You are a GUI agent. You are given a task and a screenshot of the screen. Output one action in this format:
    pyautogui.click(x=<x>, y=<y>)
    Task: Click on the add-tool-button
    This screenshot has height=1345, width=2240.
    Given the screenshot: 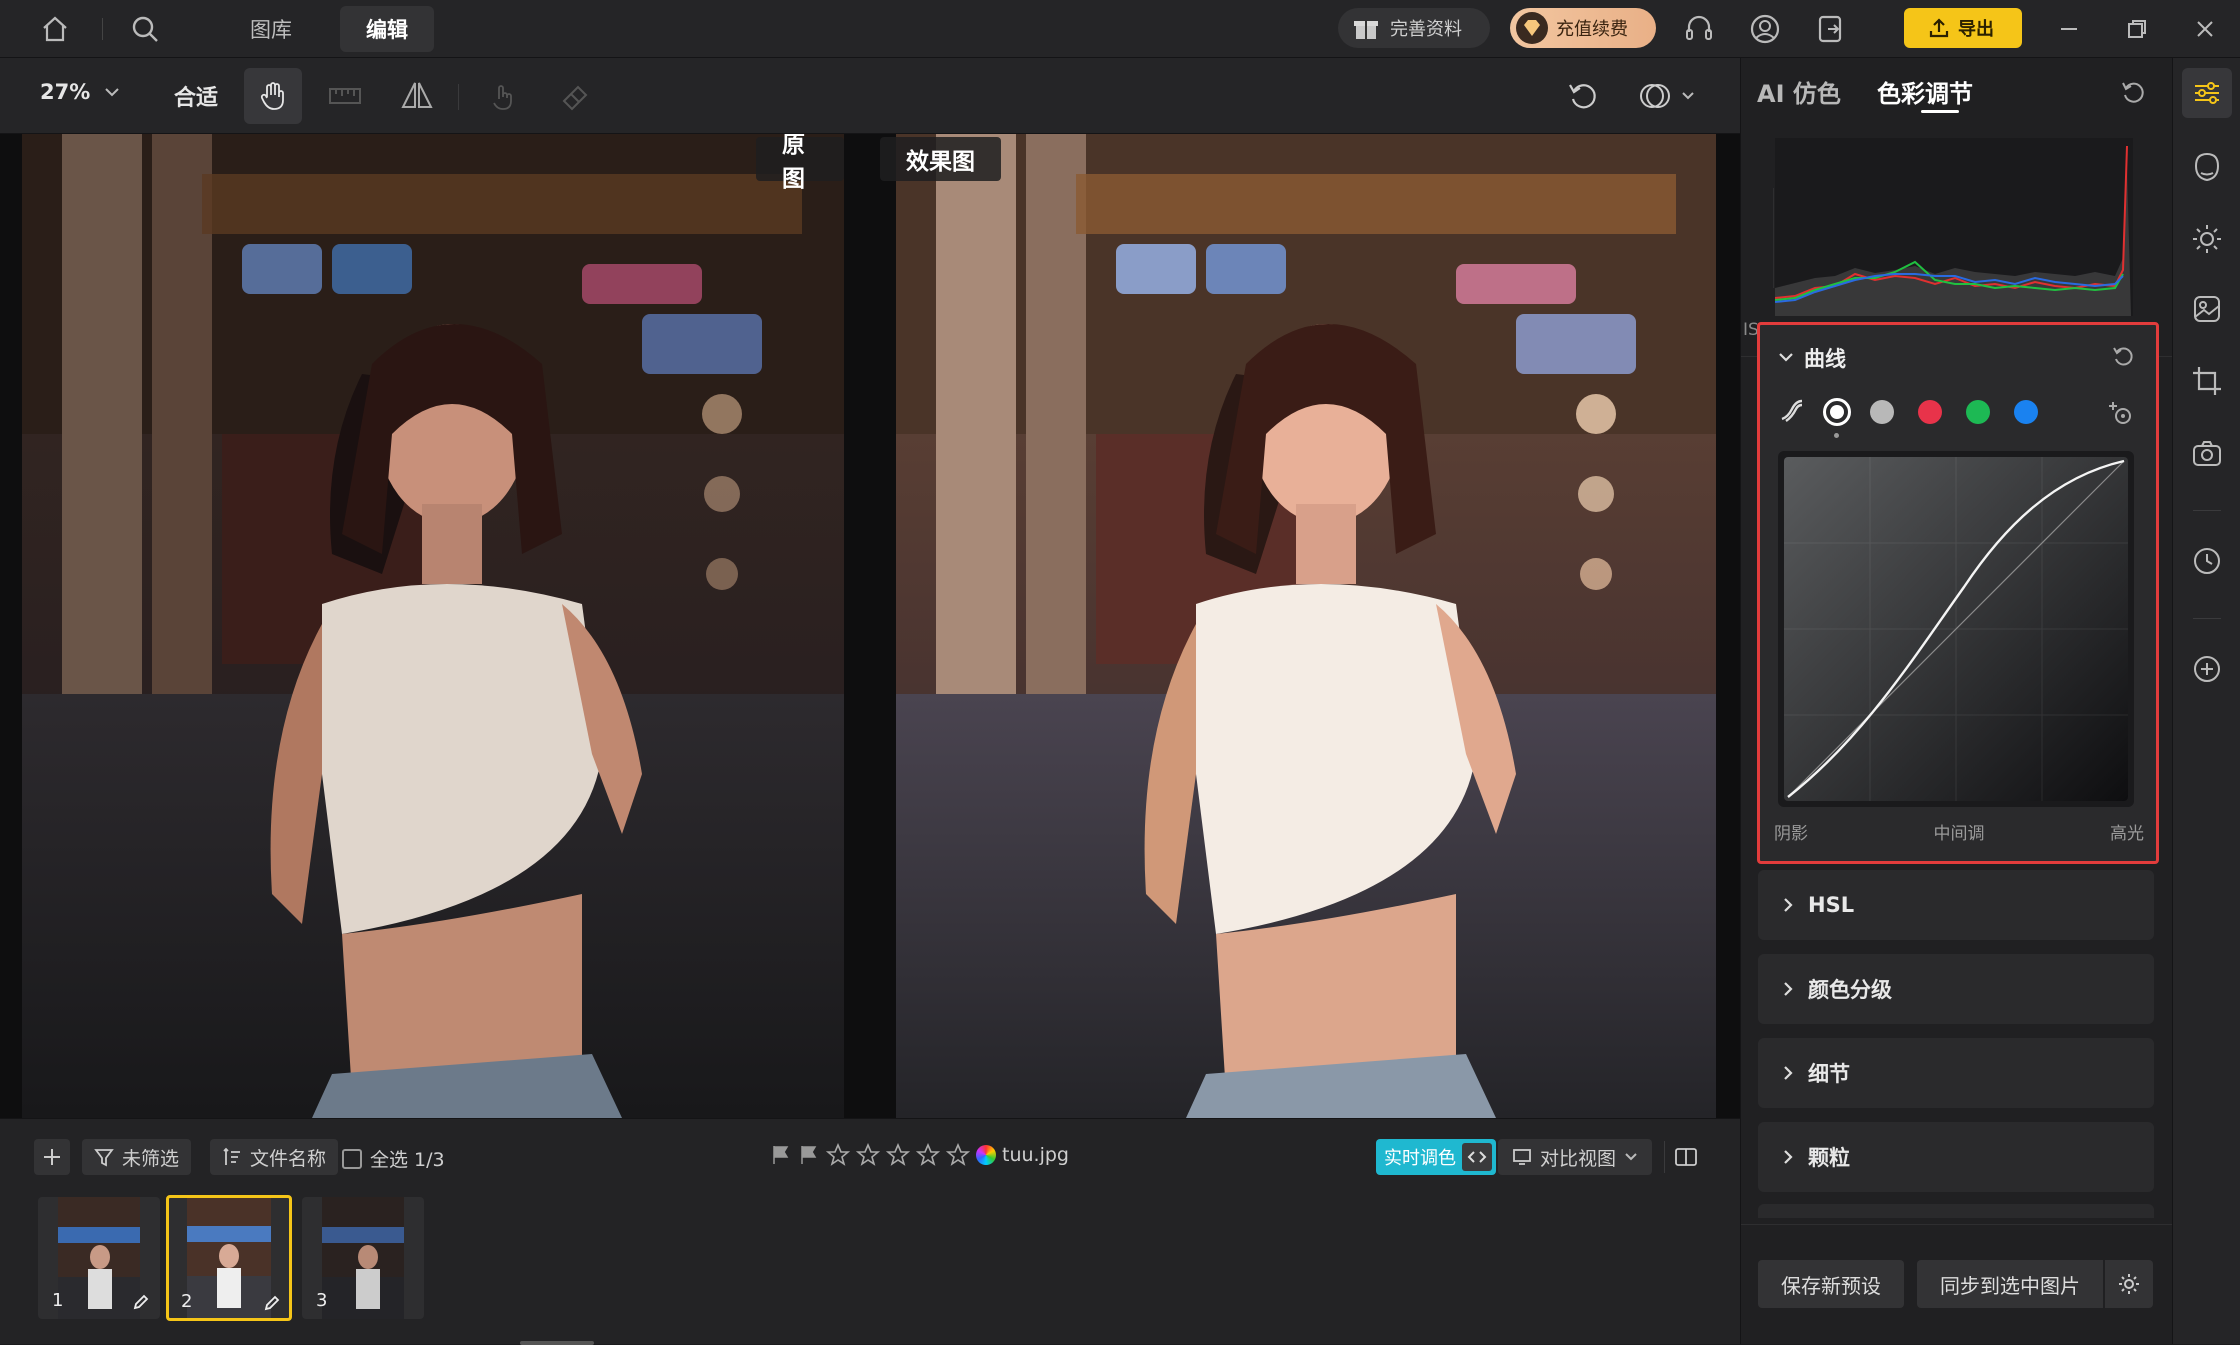 What is the action you would take?
    pyautogui.click(x=2207, y=669)
    